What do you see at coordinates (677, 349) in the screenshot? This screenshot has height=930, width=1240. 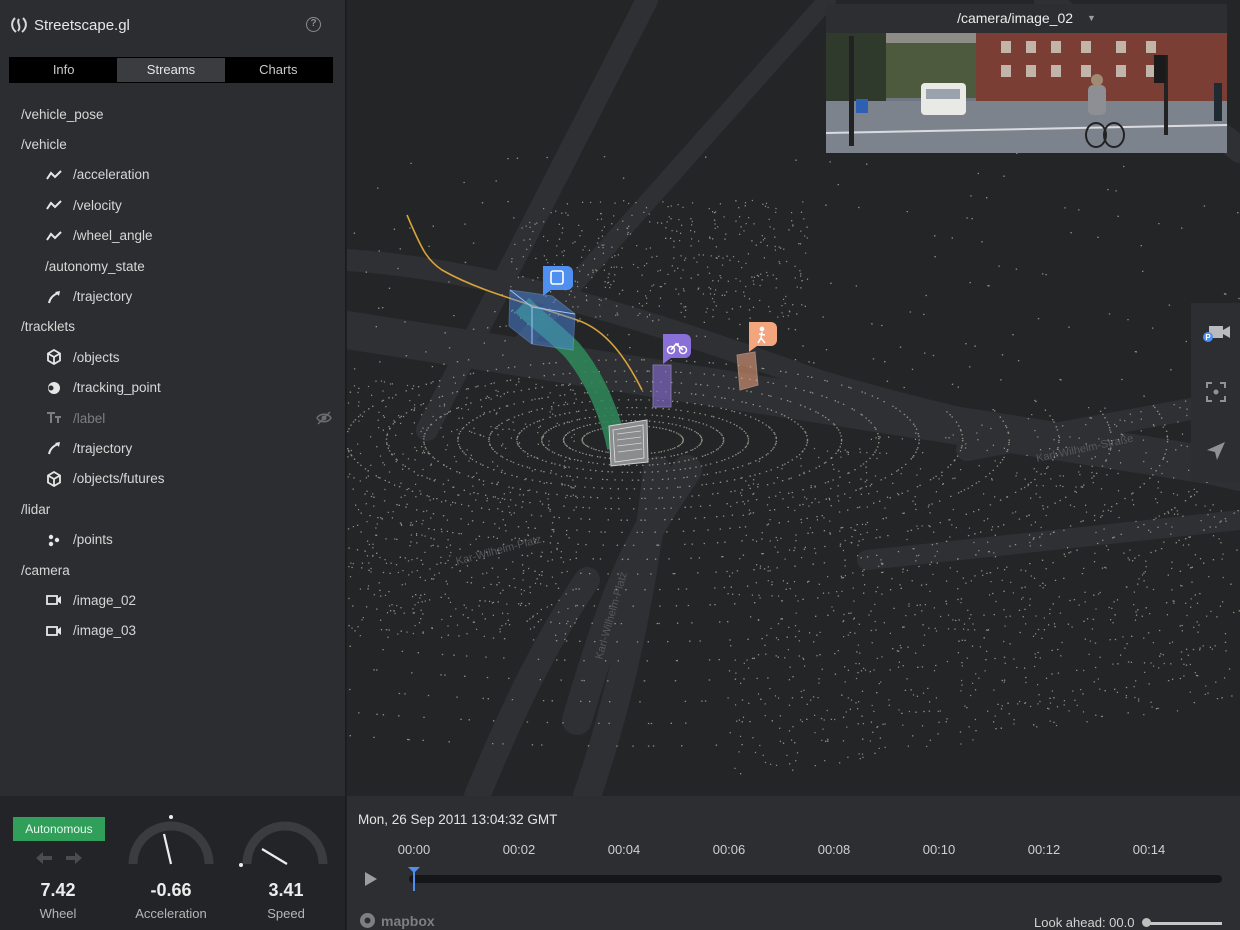 I see `bicycle-marker` at bounding box center [677, 349].